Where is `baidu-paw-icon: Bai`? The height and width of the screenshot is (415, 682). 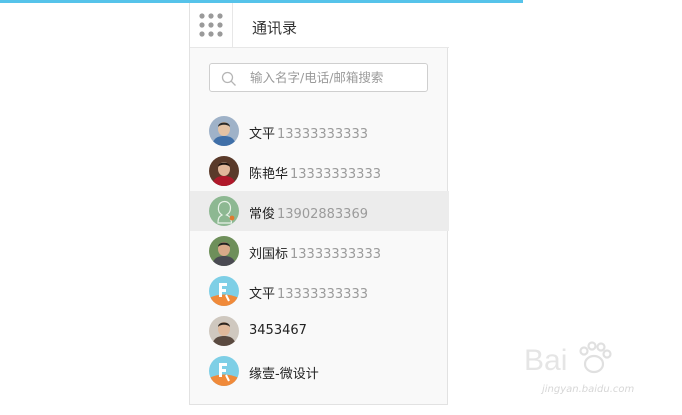
baidu-paw-icon: Bai is located at coordinates (568, 359).